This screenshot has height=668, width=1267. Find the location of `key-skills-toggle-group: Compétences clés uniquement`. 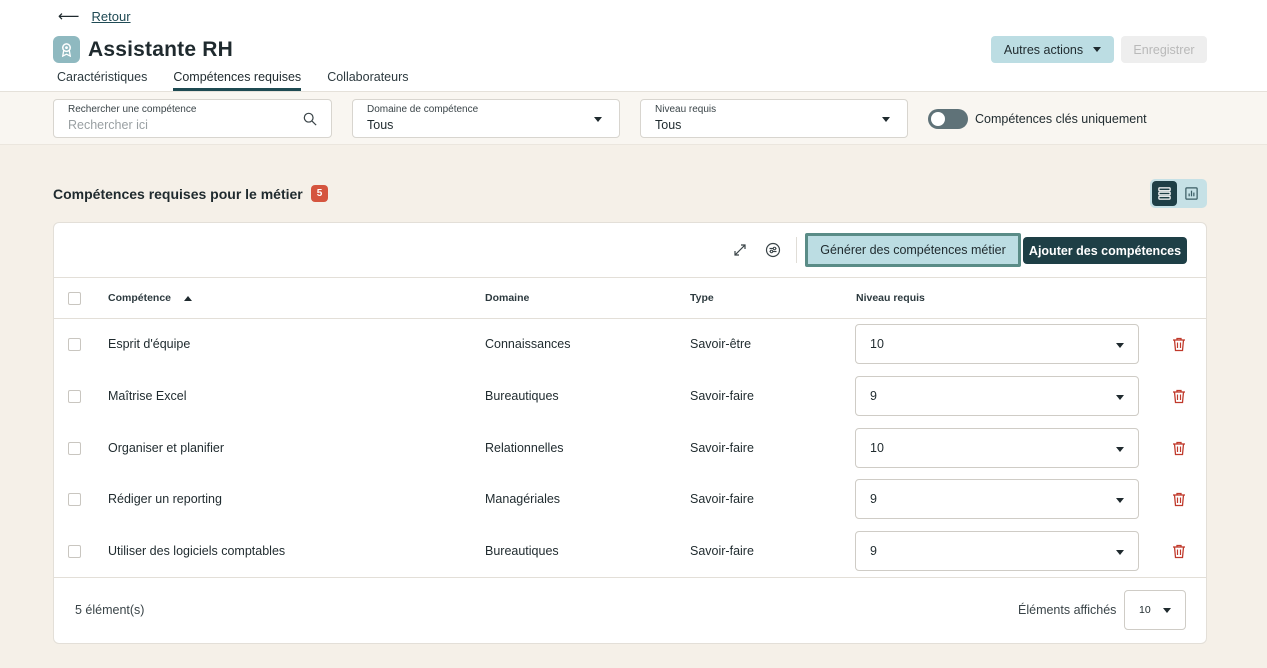

key-skills-toggle-group: Compétences clés uniquement is located at coordinates (1037, 119).